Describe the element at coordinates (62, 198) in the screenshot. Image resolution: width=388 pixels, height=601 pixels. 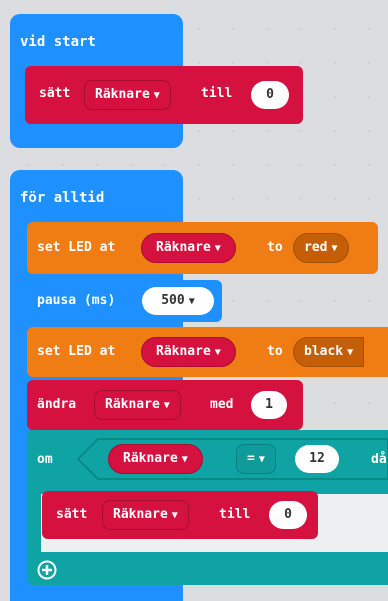
I see `forever-label: för alltid` at that location.